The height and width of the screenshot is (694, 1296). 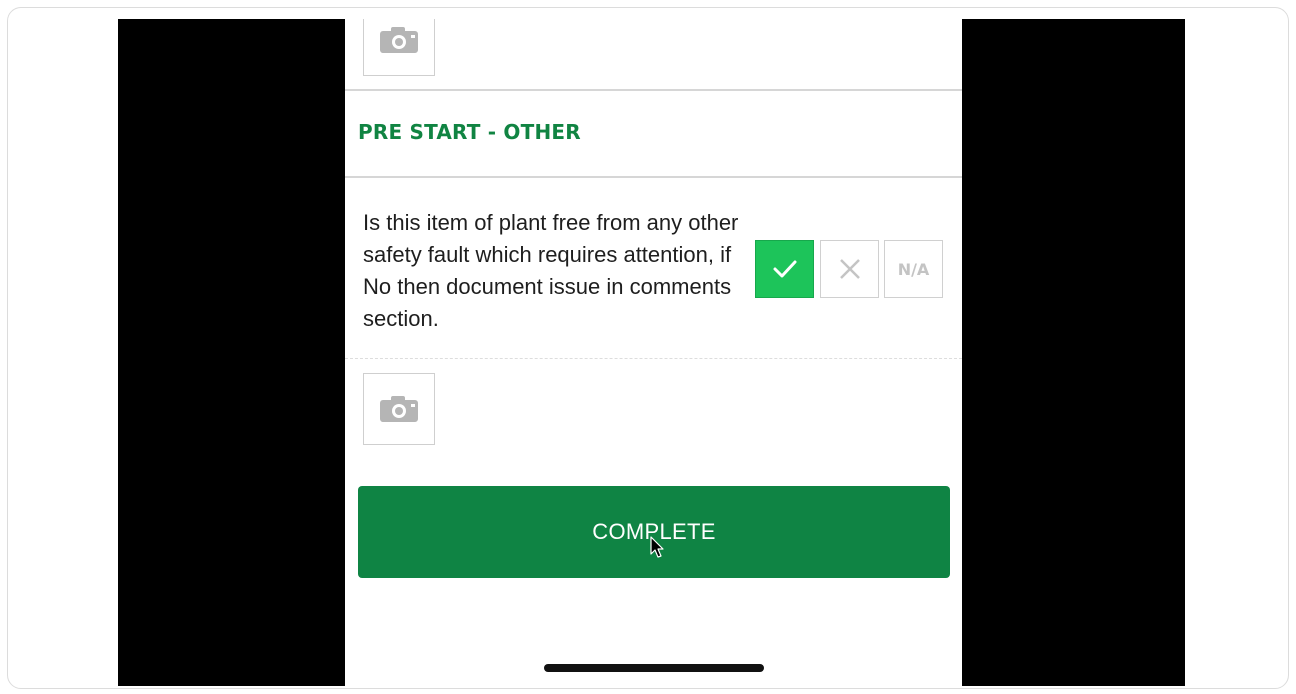 What do you see at coordinates (657, 547) in the screenshot?
I see `mouse-cursor-icon` at bounding box center [657, 547].